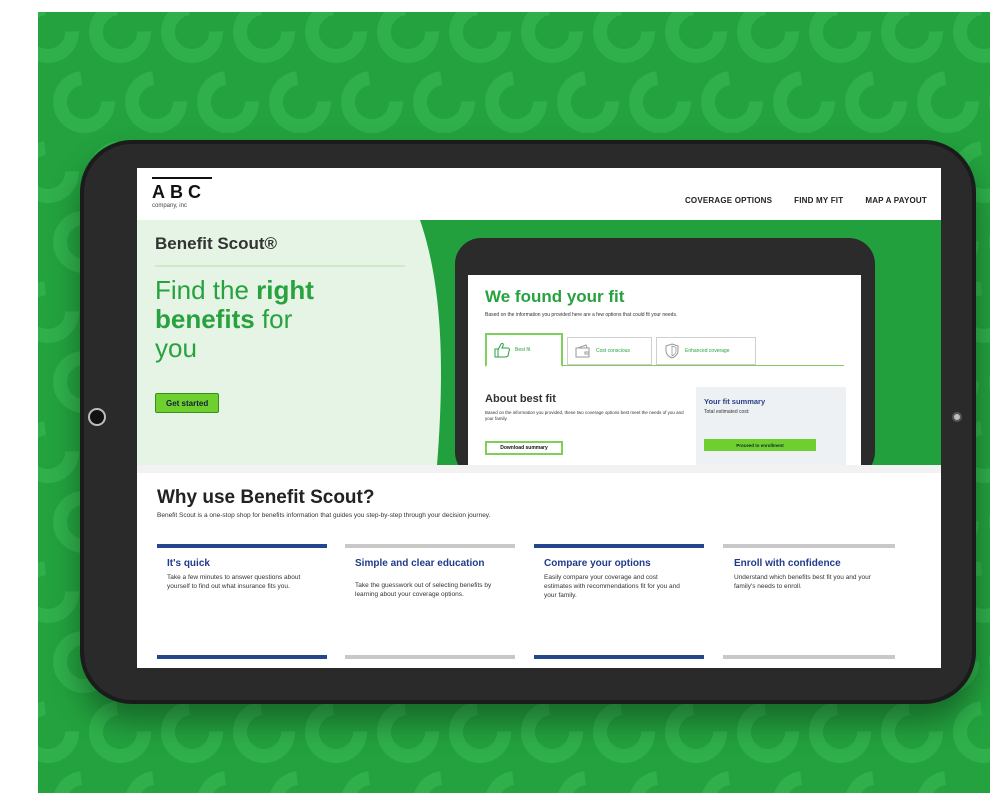 The image size is (990, 793). I want to click on proceed-to-enrollment-button: Proceed to enrollment, so click(760, 445).